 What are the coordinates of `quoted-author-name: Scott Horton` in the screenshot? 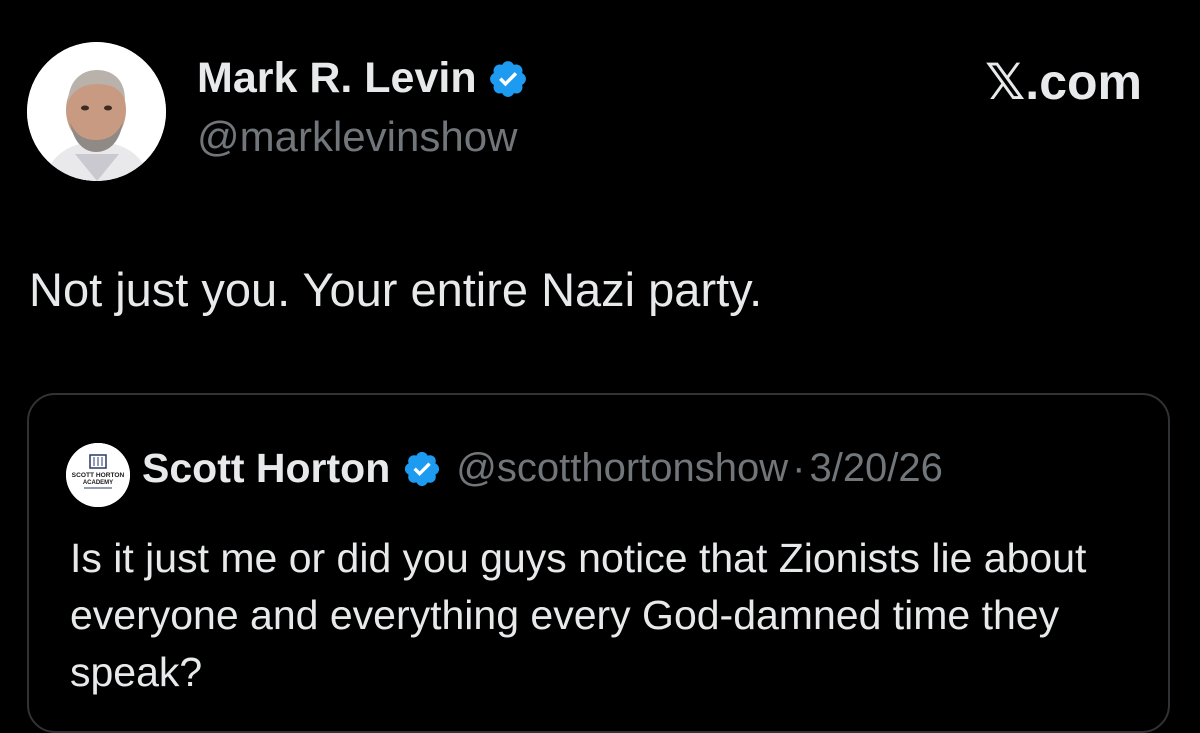 It's located at (266, 468).